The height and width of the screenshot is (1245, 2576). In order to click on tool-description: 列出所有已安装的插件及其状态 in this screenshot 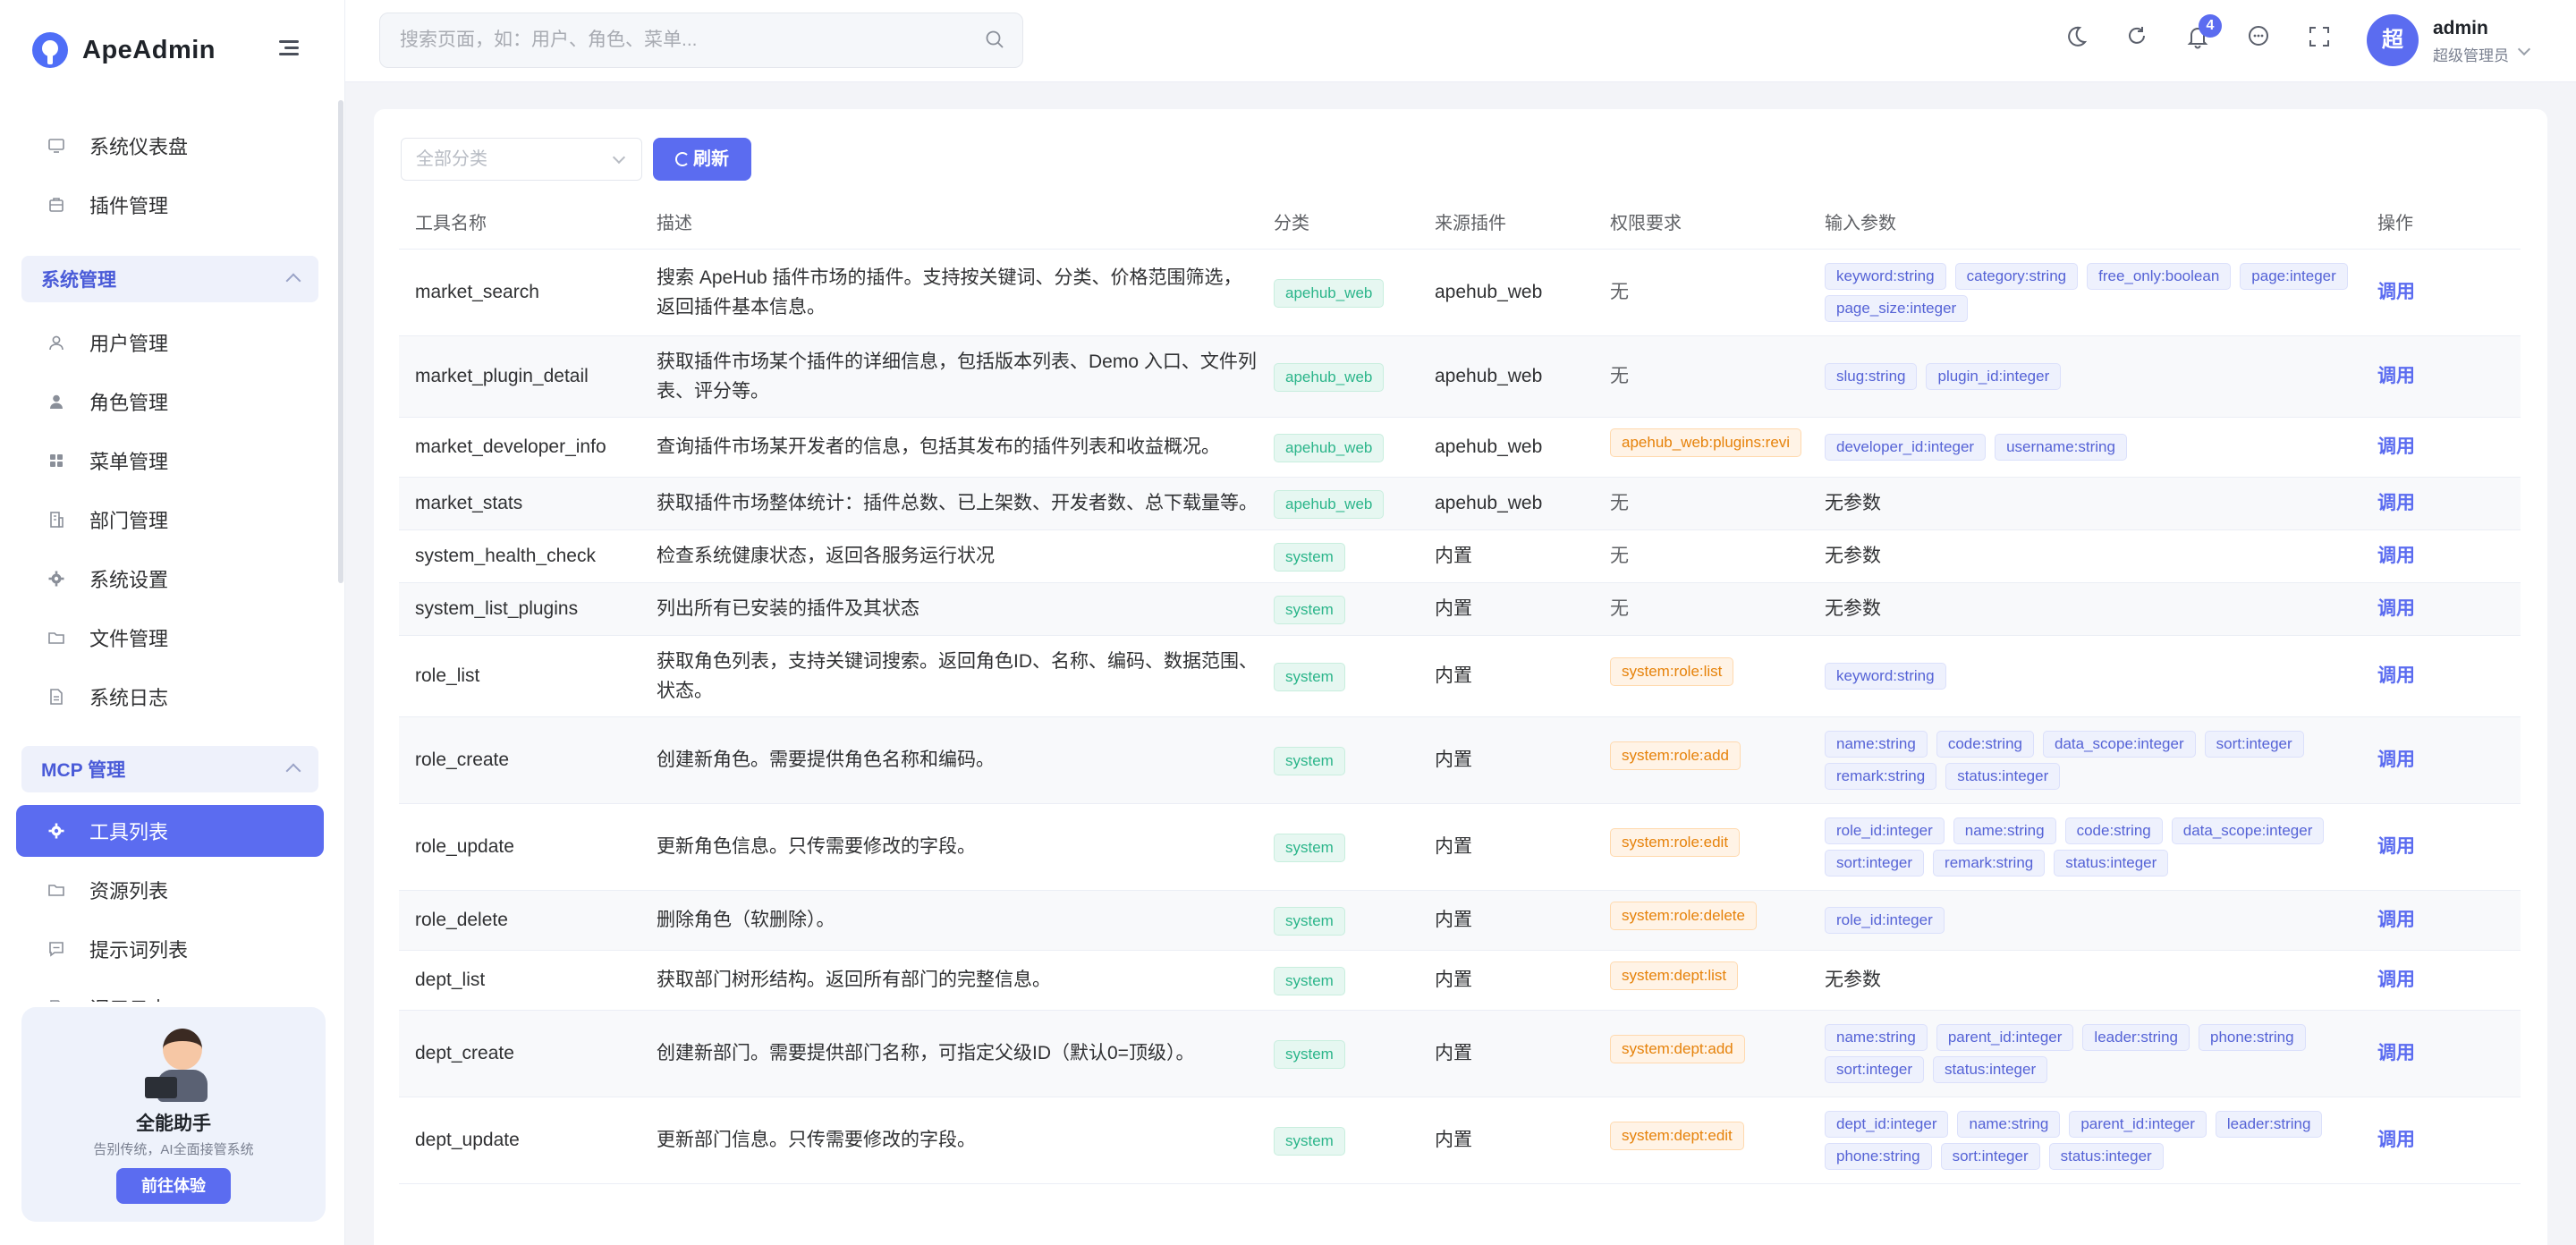, I will do `click(788, 608)`.